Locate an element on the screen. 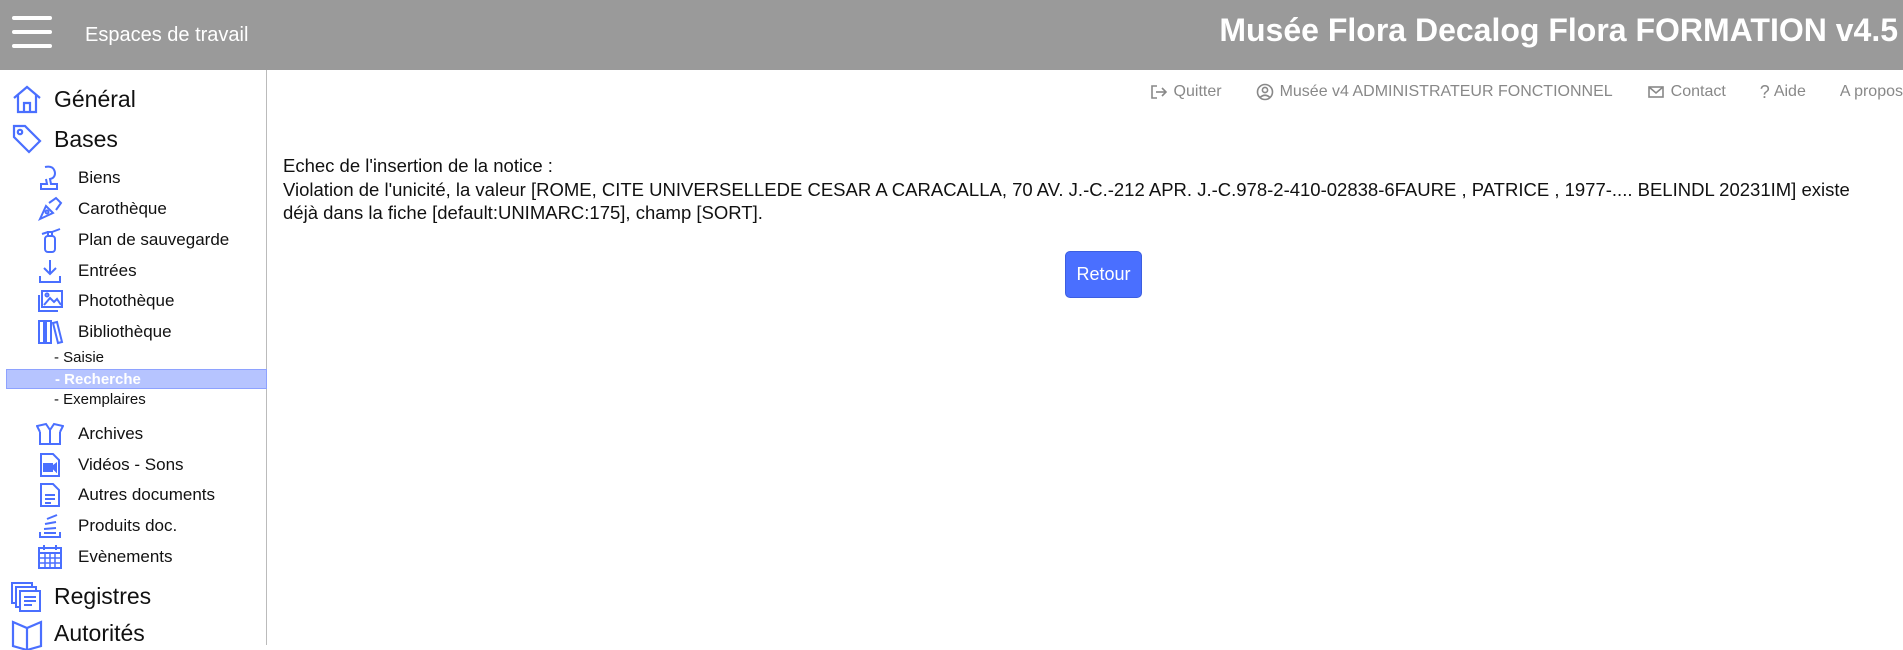 The image size is (1903, 650). video-file-icon is located at coordinates (50, 465).